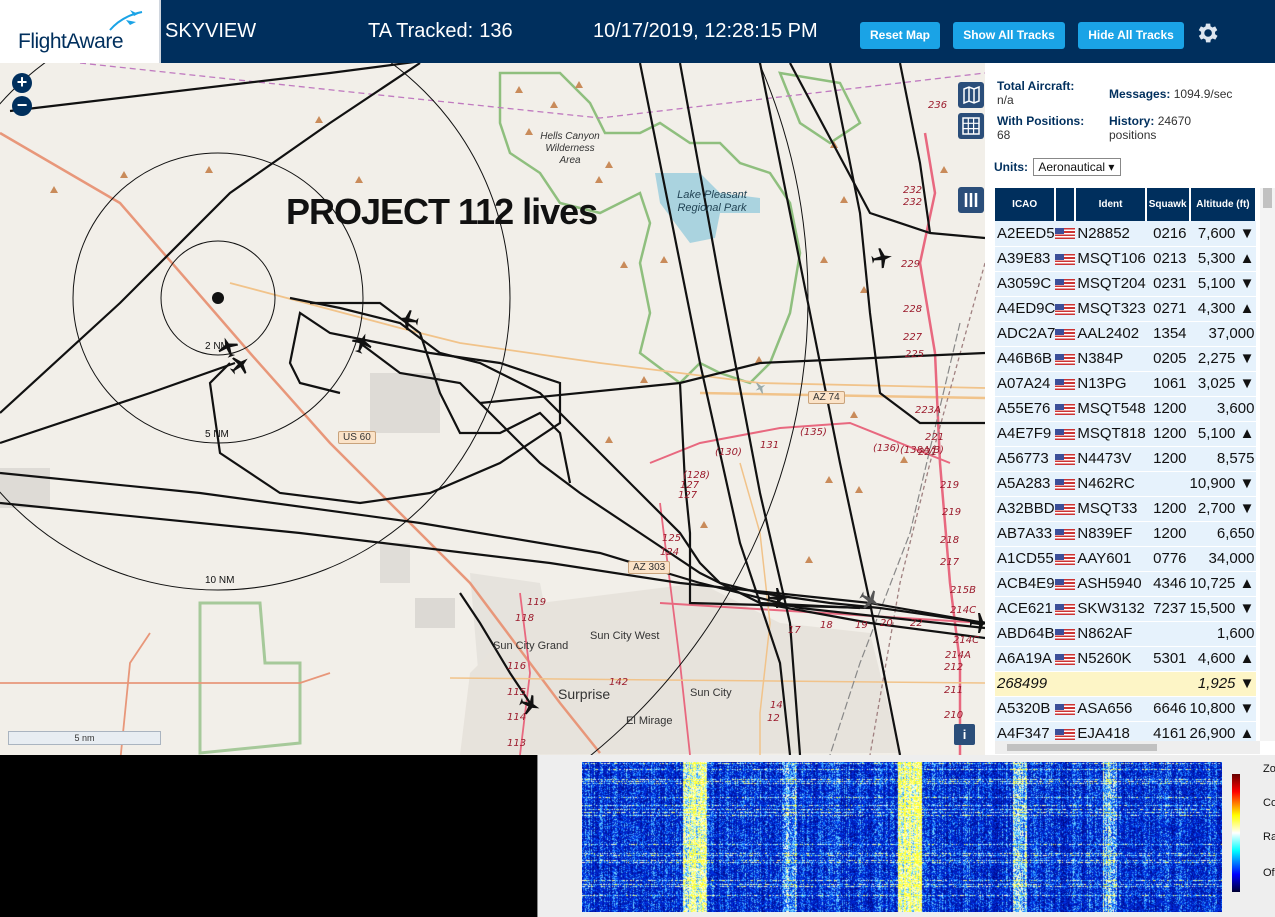  What do you see at coordinates (971, 126) in the screenshot?
I see `grid-toggle-button` at bounding box center [971, 126].